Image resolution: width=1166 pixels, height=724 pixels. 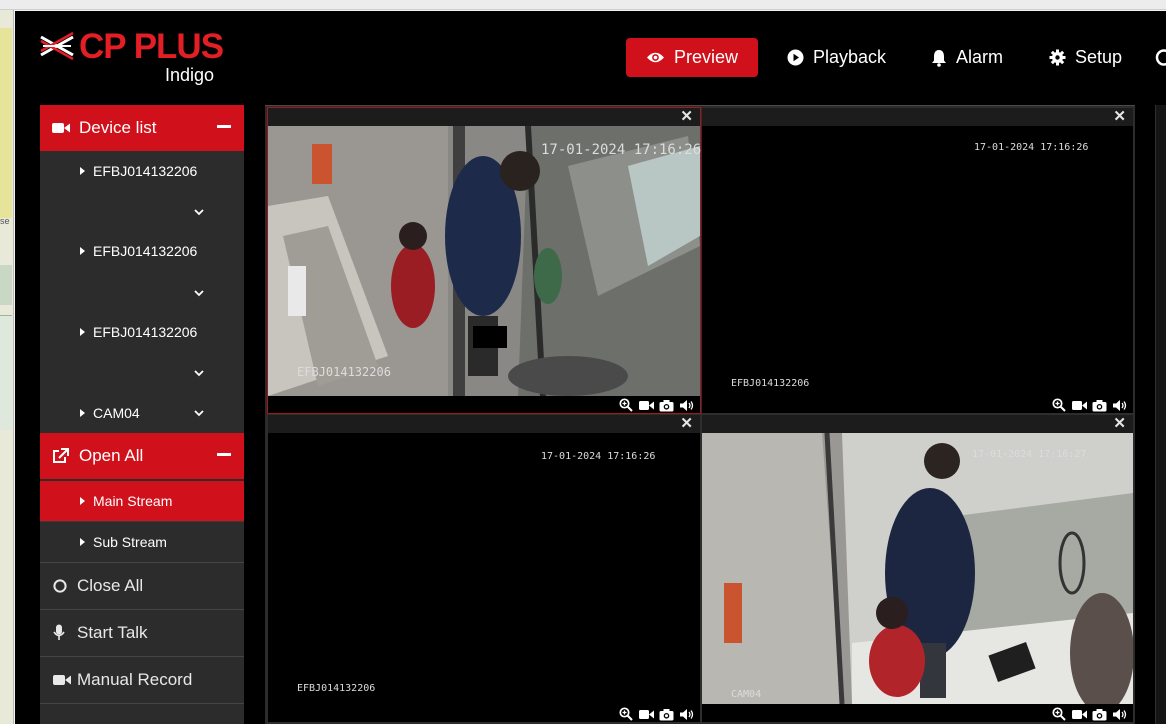 I want to click on nav-setup: Setup, so click(x=1085, y=57).